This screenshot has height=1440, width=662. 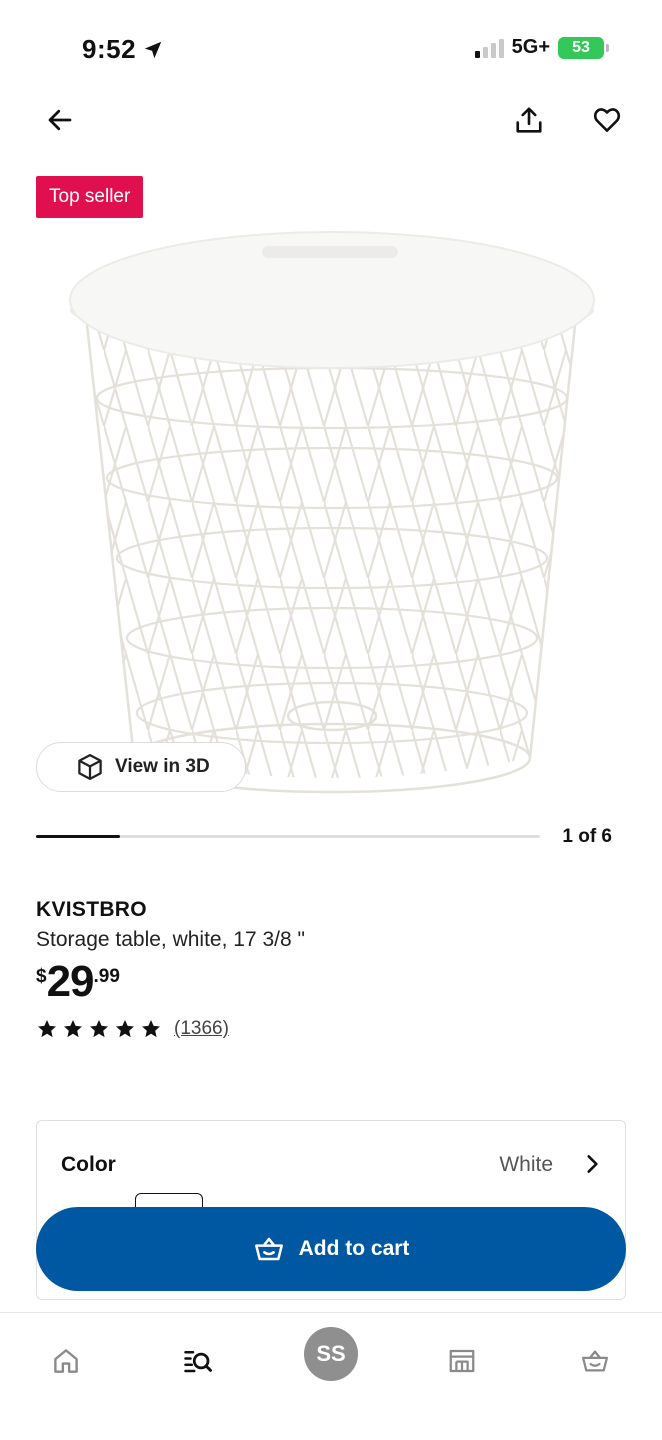 I want to click on arrow-left-icon, so click(x=60, y=120).